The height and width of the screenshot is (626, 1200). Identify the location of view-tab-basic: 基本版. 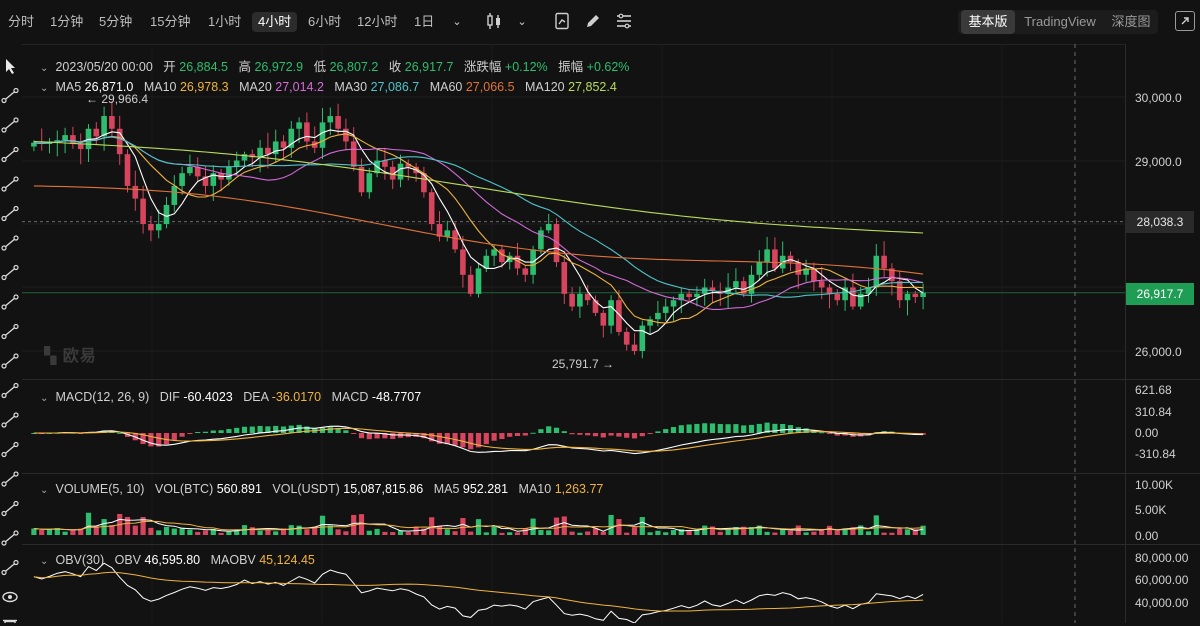
(988, 22).